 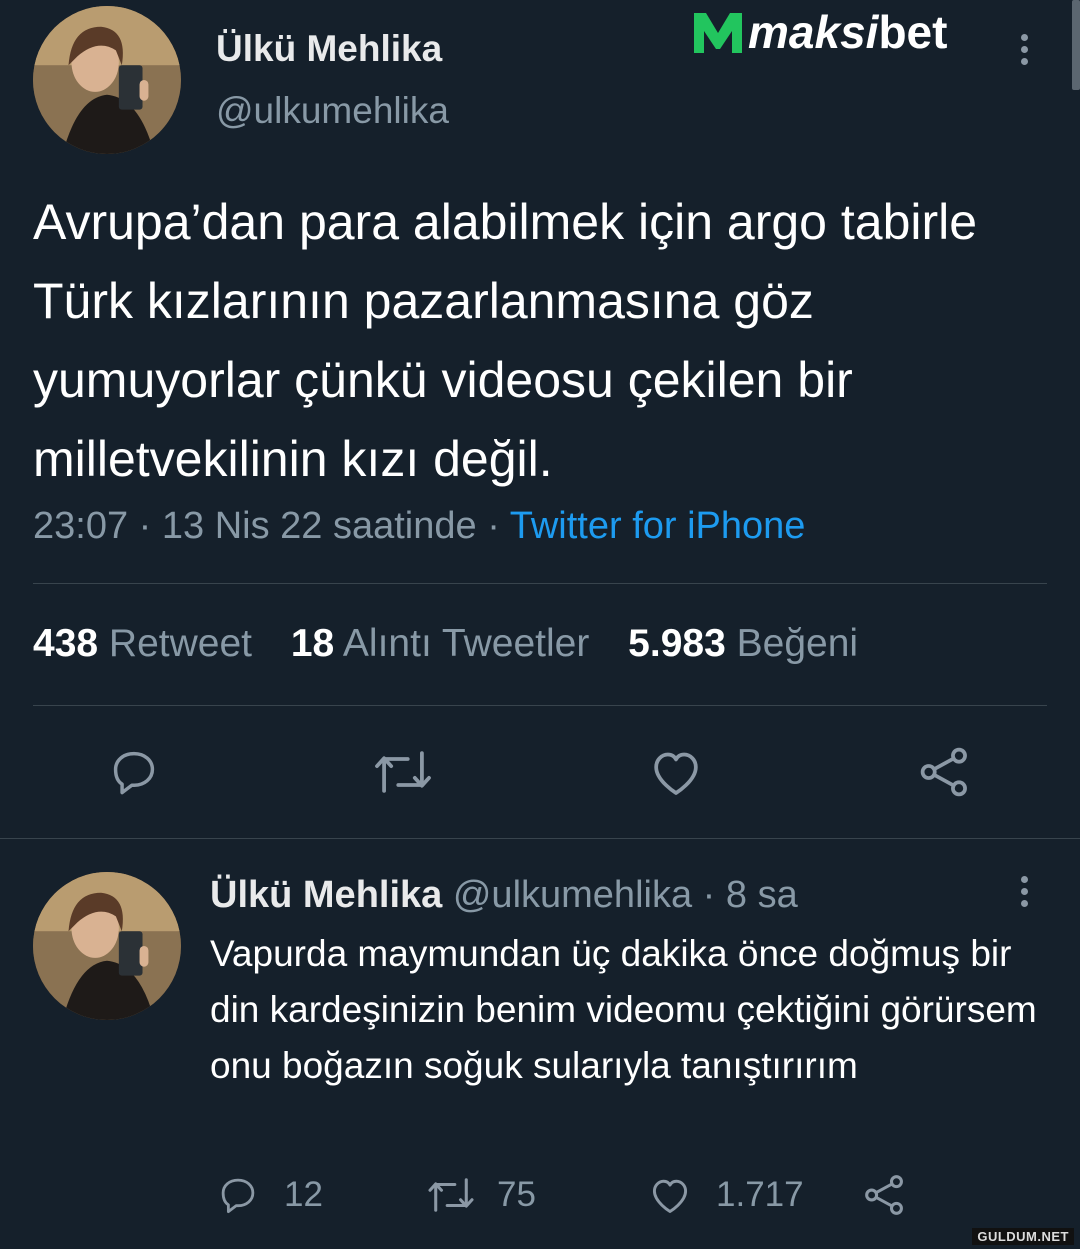 What do you see at coordinates (1024, 52) in the screenshot?
I see `more-options-icon` at bounding box center [1024, 52].